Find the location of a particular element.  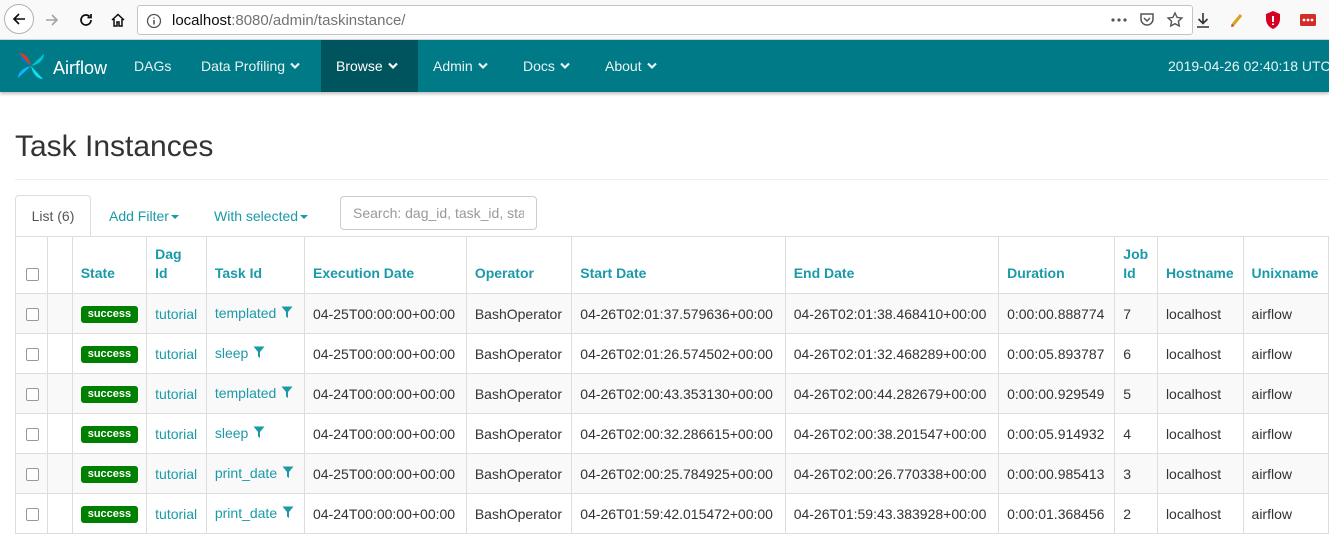

add-filter-button: Add Filter is located at coordinates (144, 216).